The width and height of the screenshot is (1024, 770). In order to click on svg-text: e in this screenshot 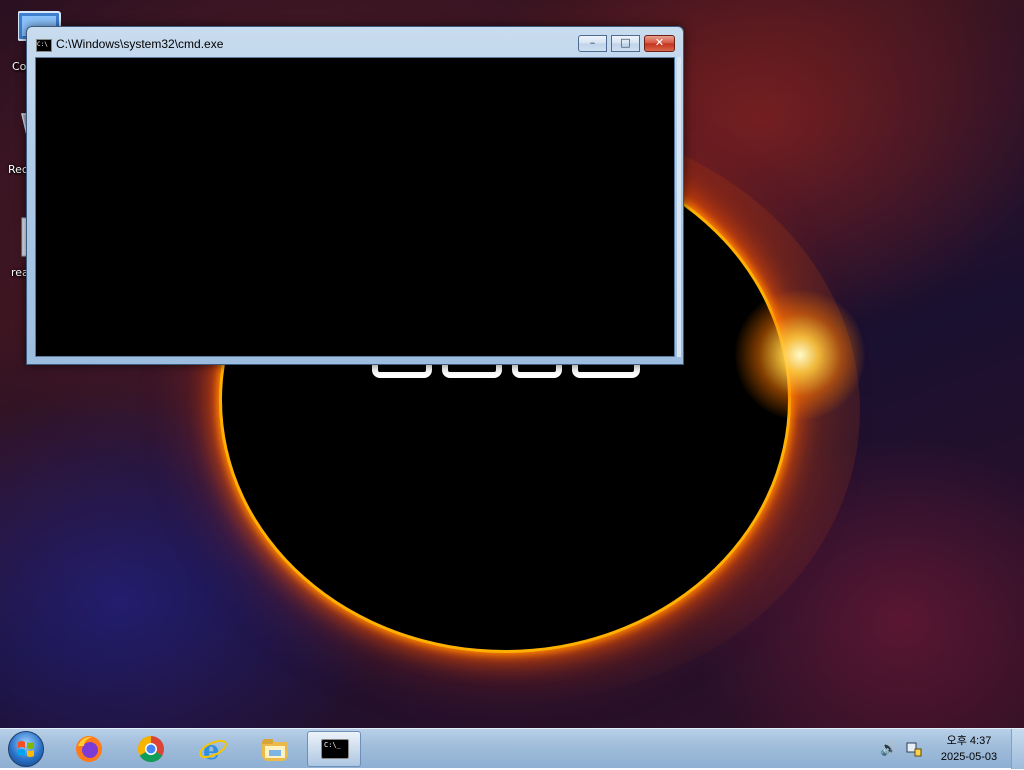, I will do `click(211, 750)`.